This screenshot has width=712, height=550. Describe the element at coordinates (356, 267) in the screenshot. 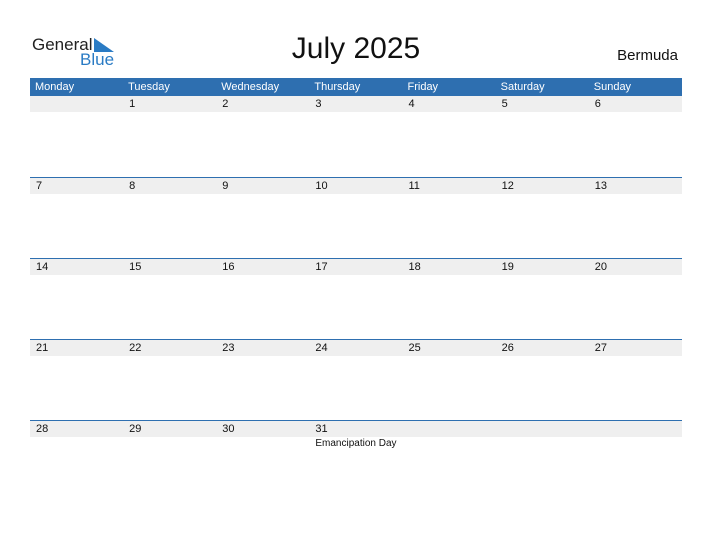

I see `date-row: 14 15 16 17 18 19 20` at that location.